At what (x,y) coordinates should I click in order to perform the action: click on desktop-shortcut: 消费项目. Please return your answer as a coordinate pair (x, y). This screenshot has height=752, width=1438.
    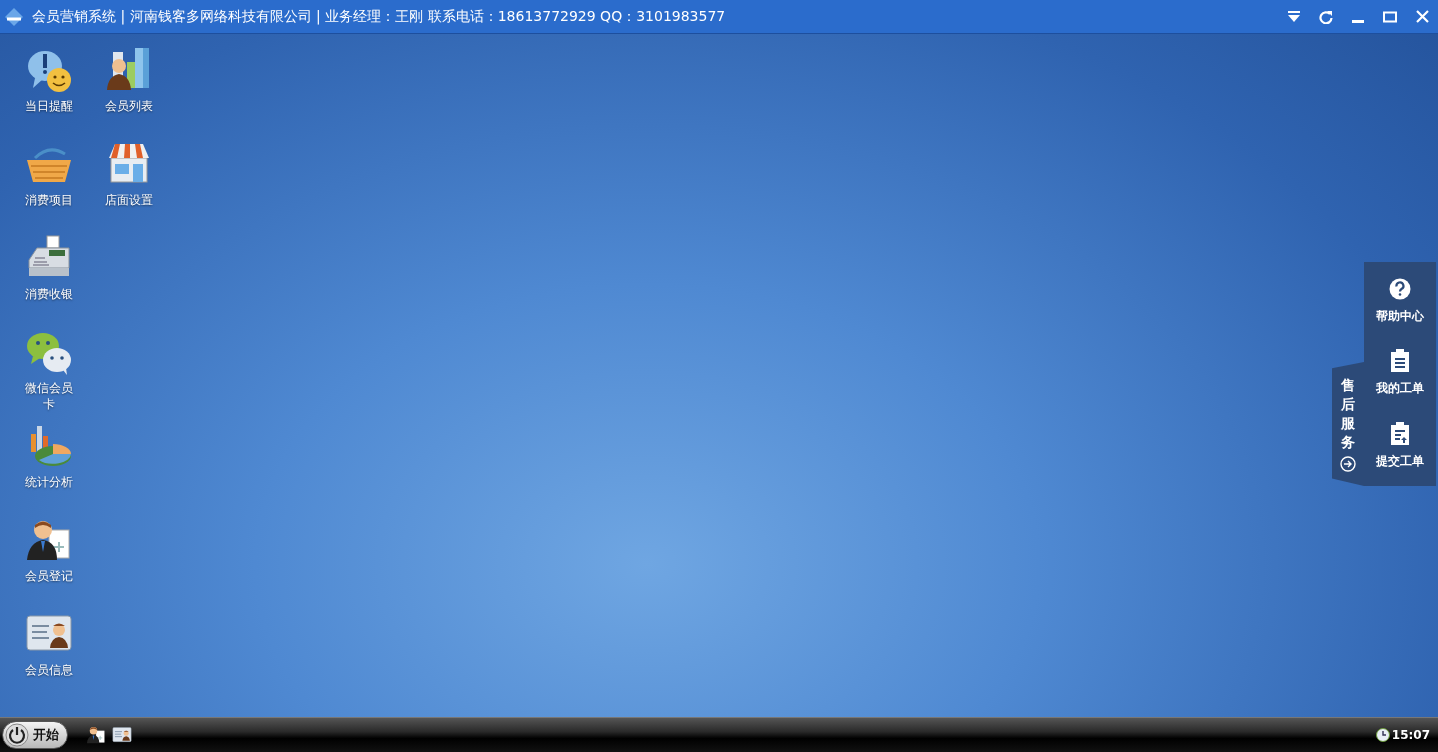
    Looking at the image, I should click on (49, 185).